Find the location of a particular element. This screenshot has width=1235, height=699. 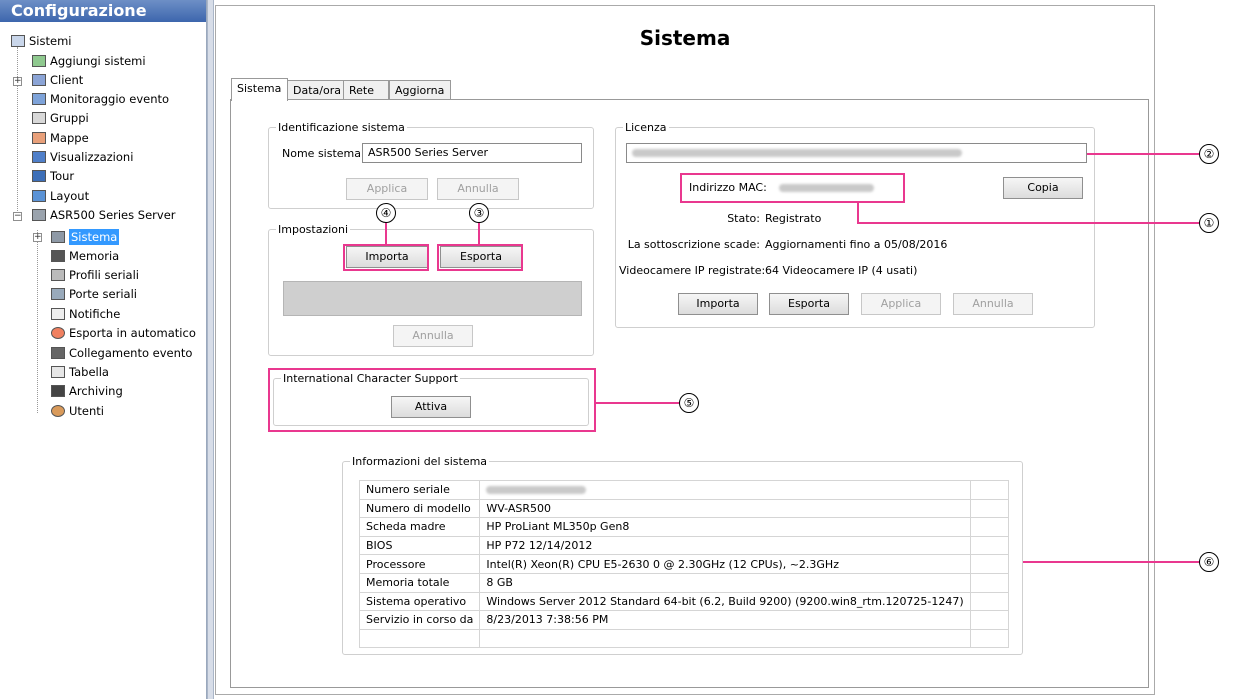

license-export-button: Esporta is located at coordinates (809, 304).